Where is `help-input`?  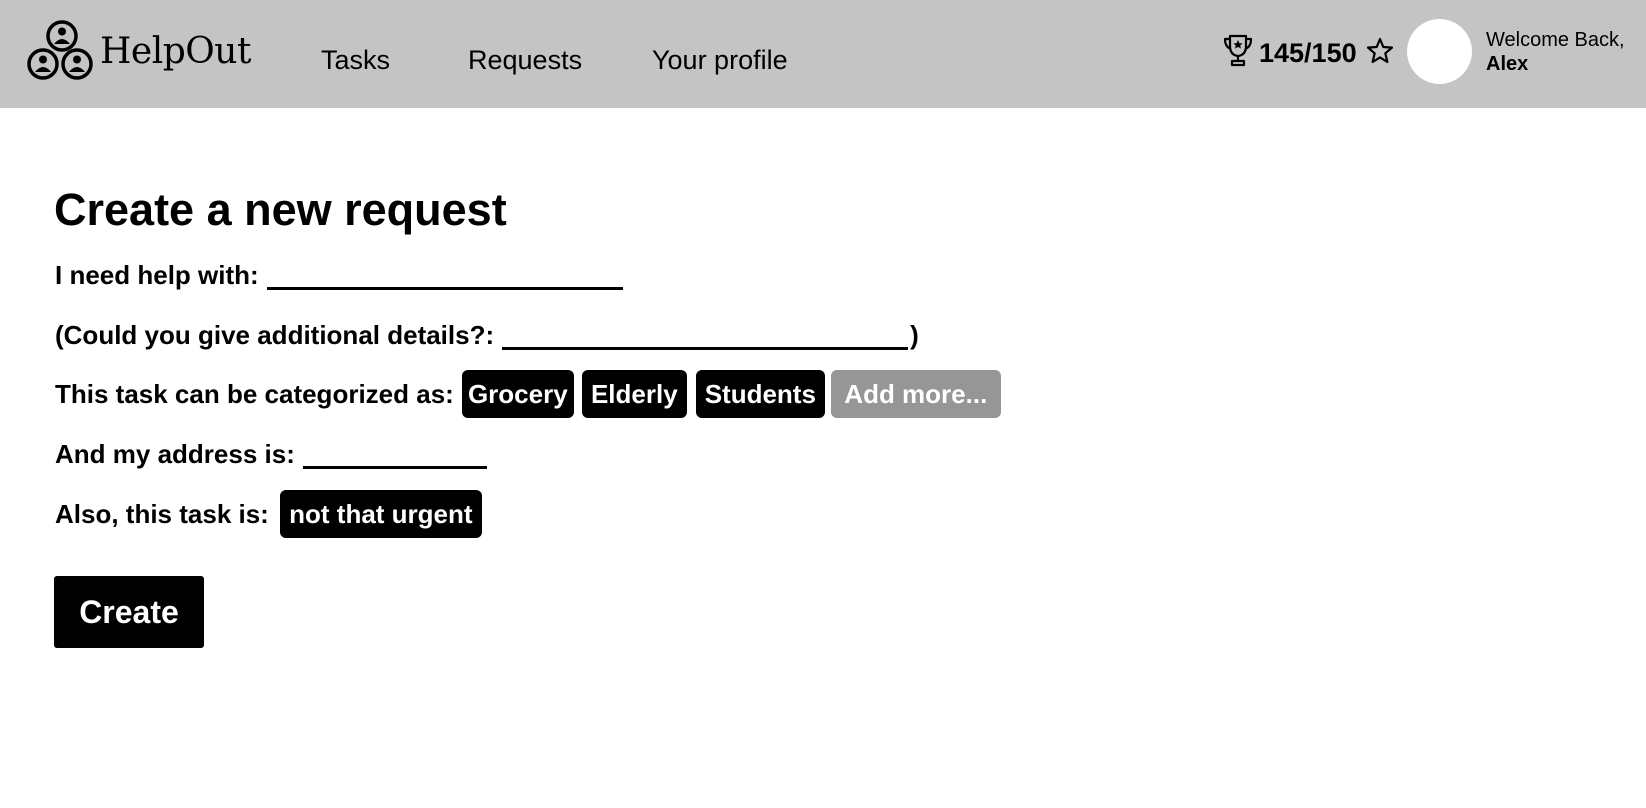
help-input is located at coordinates (444, 275).